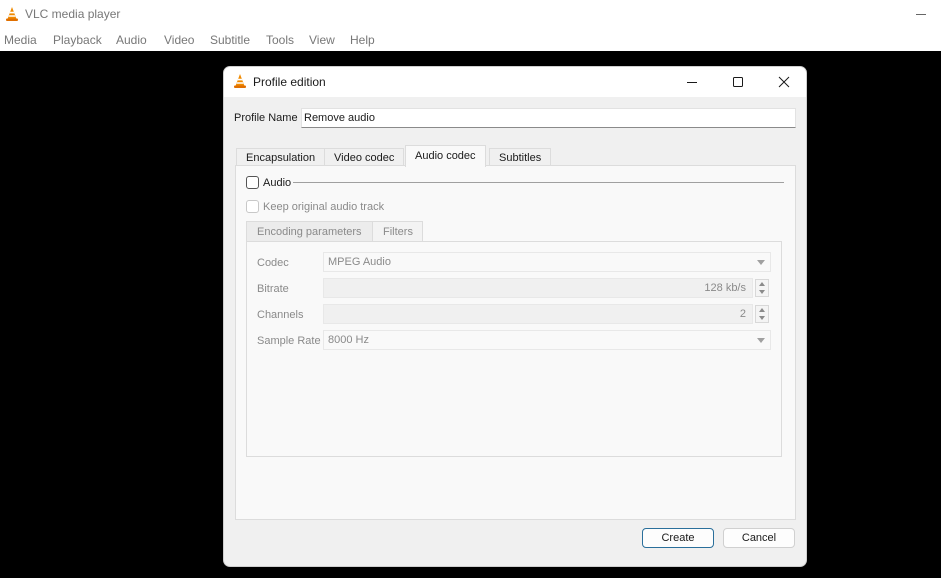 The image size is (941, 578). I want to click on dialog-title: Profile edition, so click(289, 82).